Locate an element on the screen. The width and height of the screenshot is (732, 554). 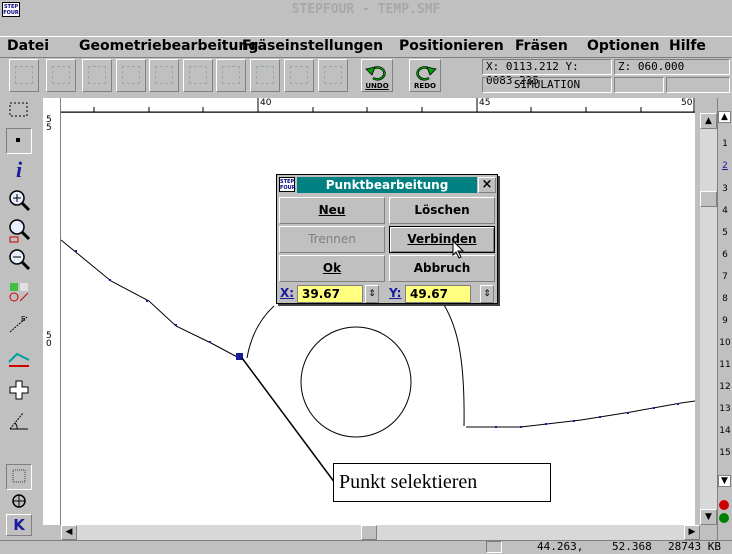
layer-5: 5 is located at coordinates (725, 233).